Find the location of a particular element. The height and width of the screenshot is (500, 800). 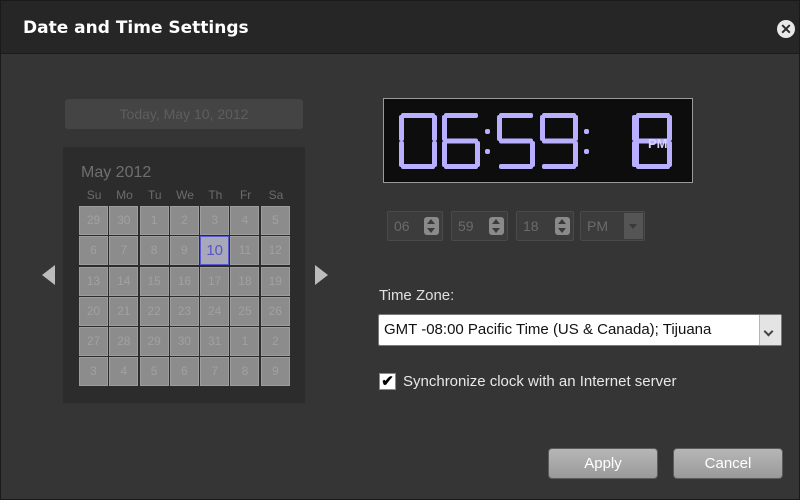

weekday-label: We is located at coordinates (185, 195).